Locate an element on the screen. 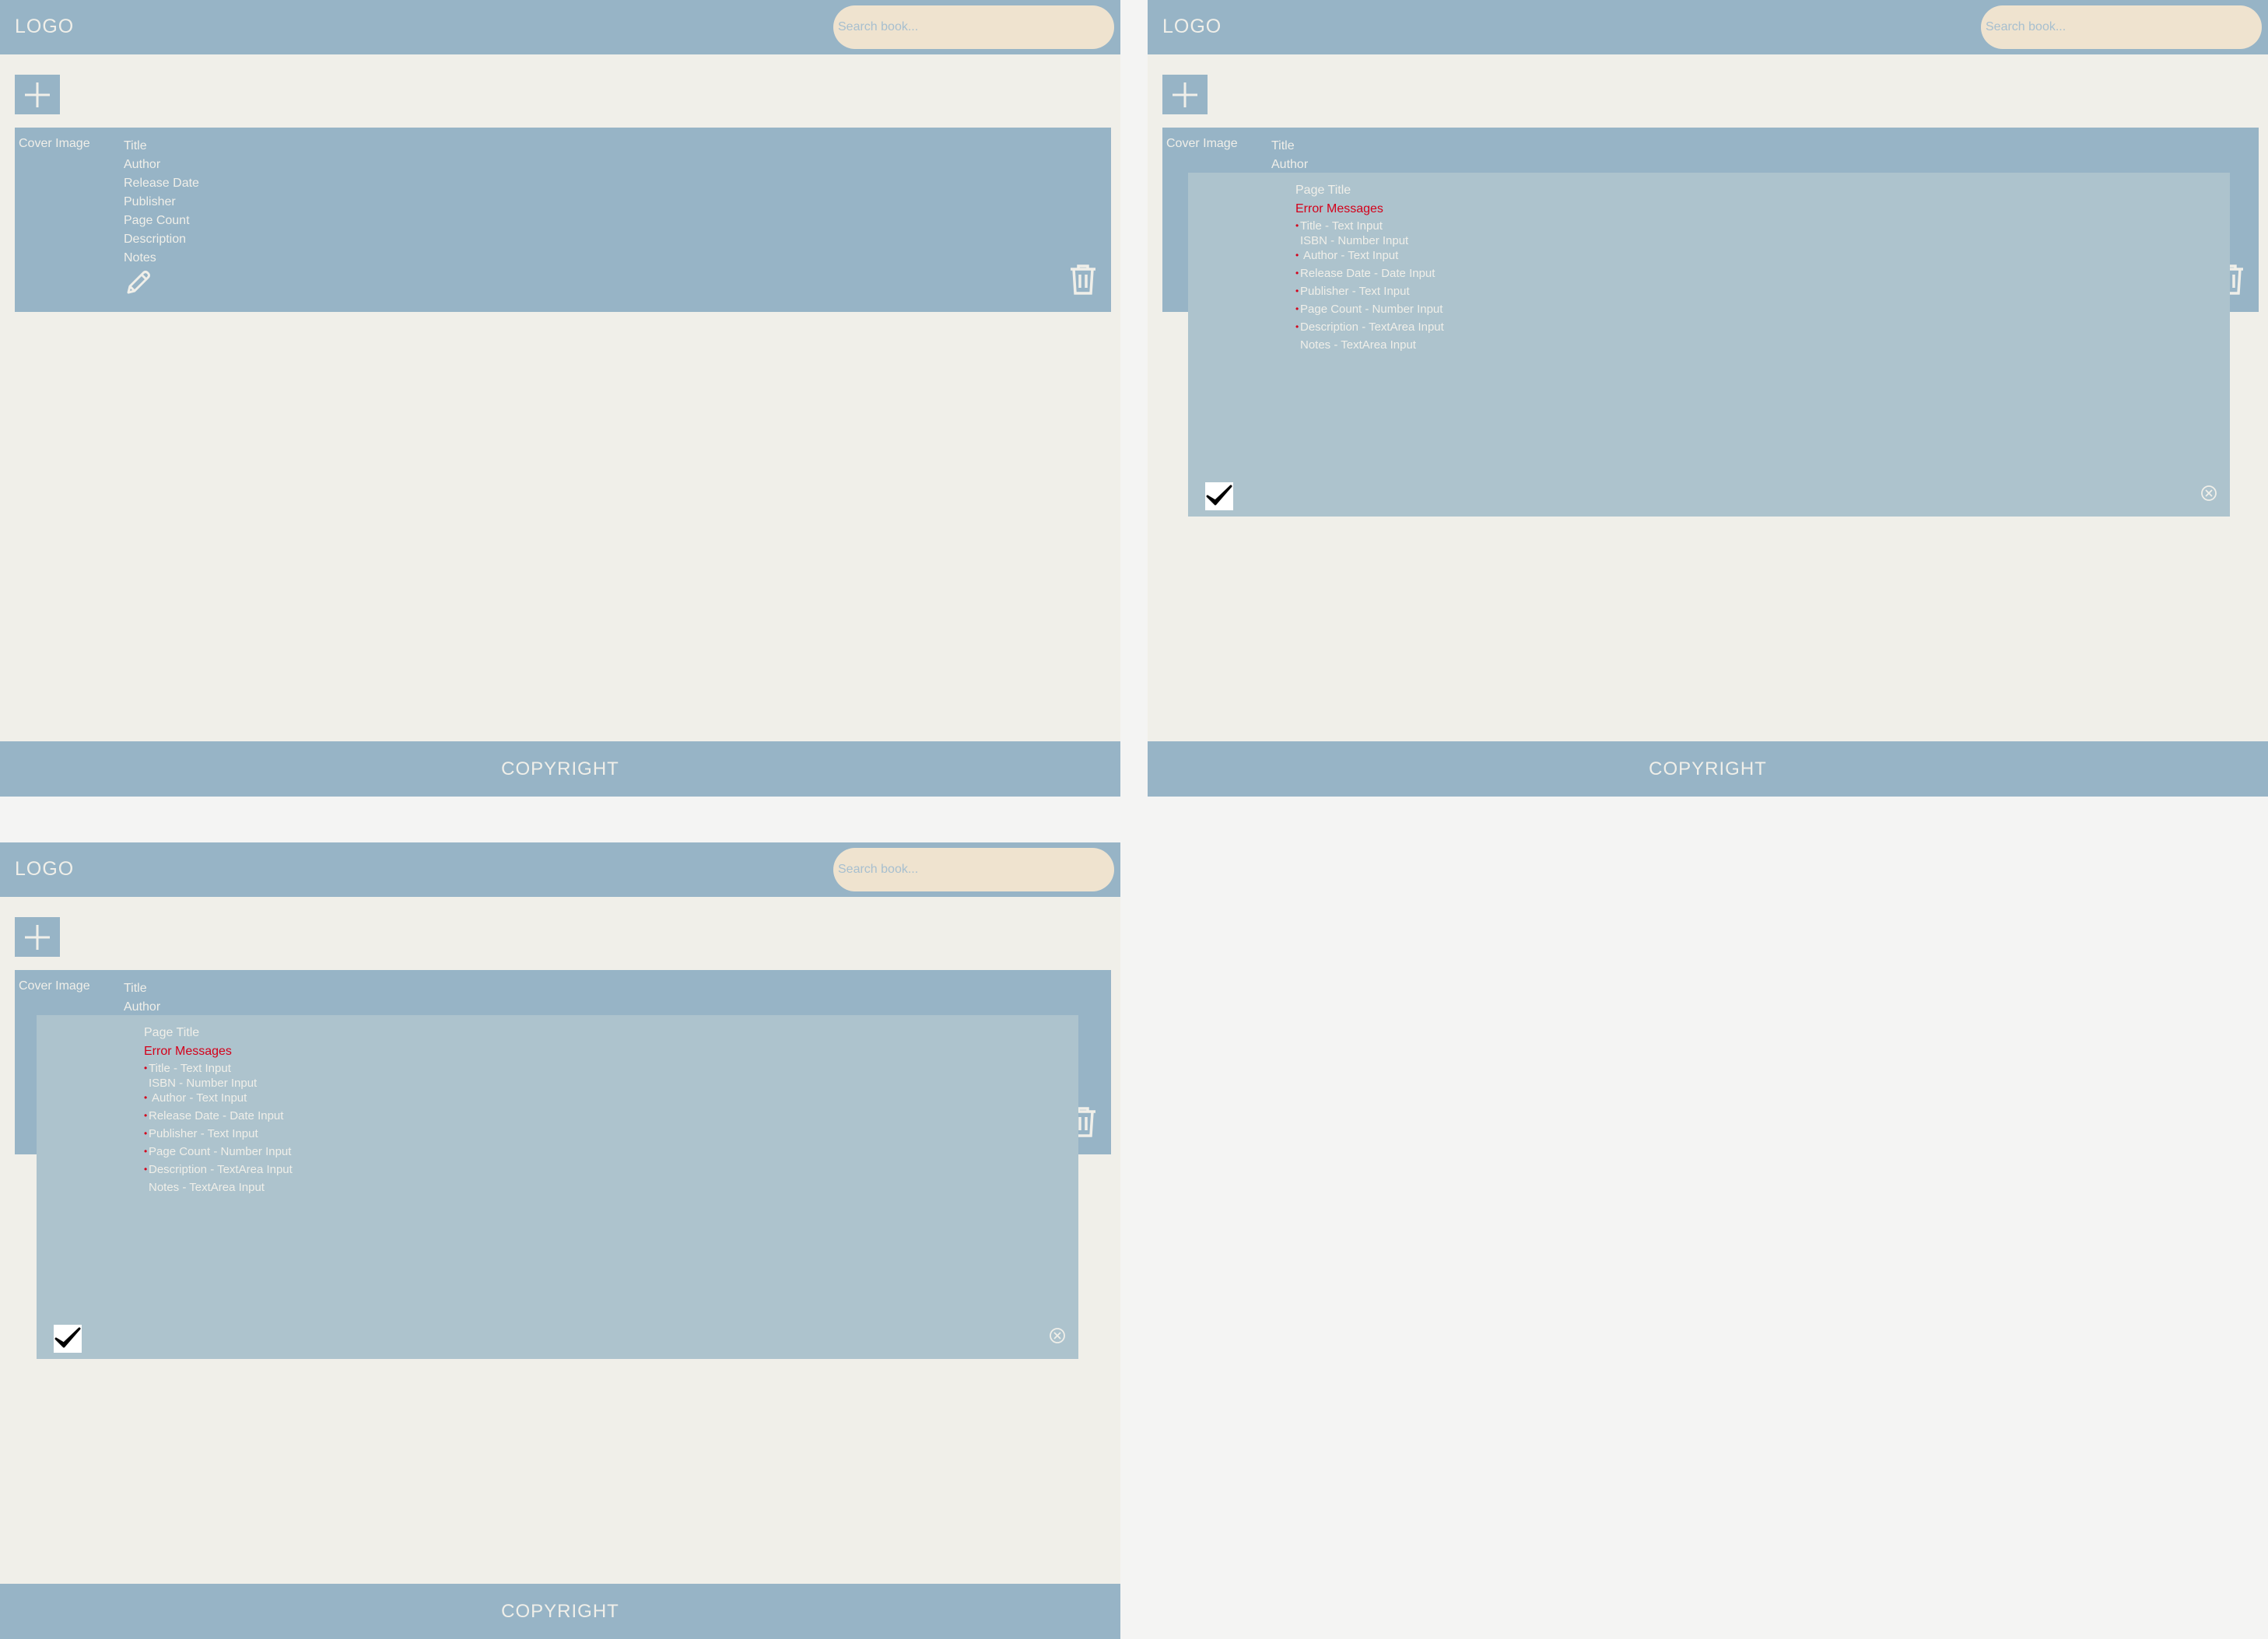 Image resolution: width=2268 pixels, height=1639 pixels. book-release-date: Release Date is located at coordinates (161, 183).